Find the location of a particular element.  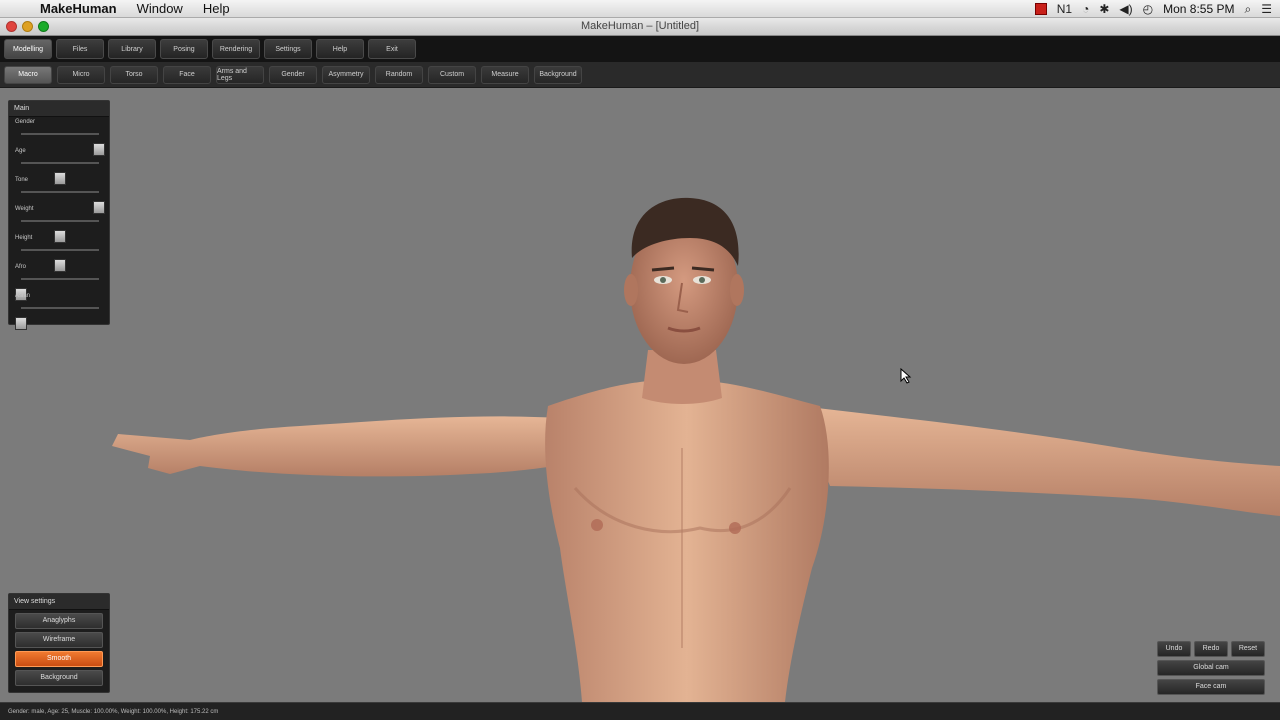

tab-help: Help is located at coordinates (340, 49).